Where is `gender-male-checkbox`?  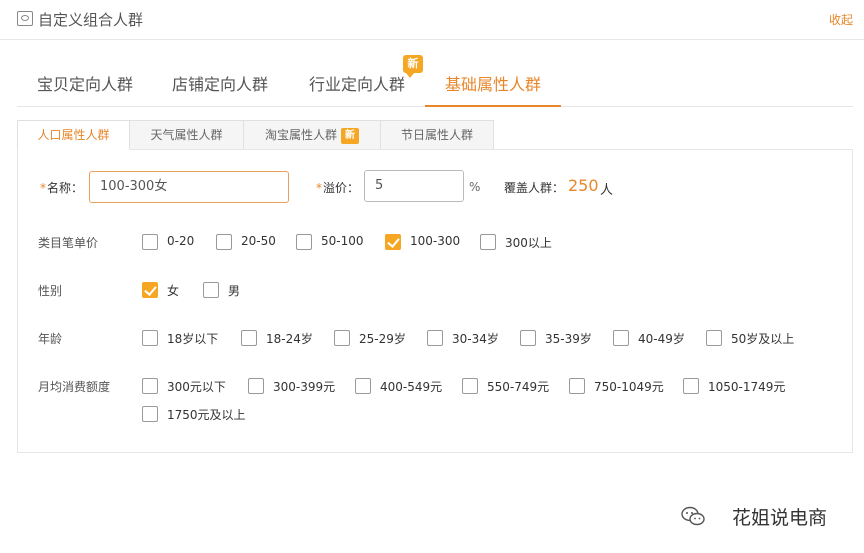 gender-male-checkbox is located at coordinates (211, 290).